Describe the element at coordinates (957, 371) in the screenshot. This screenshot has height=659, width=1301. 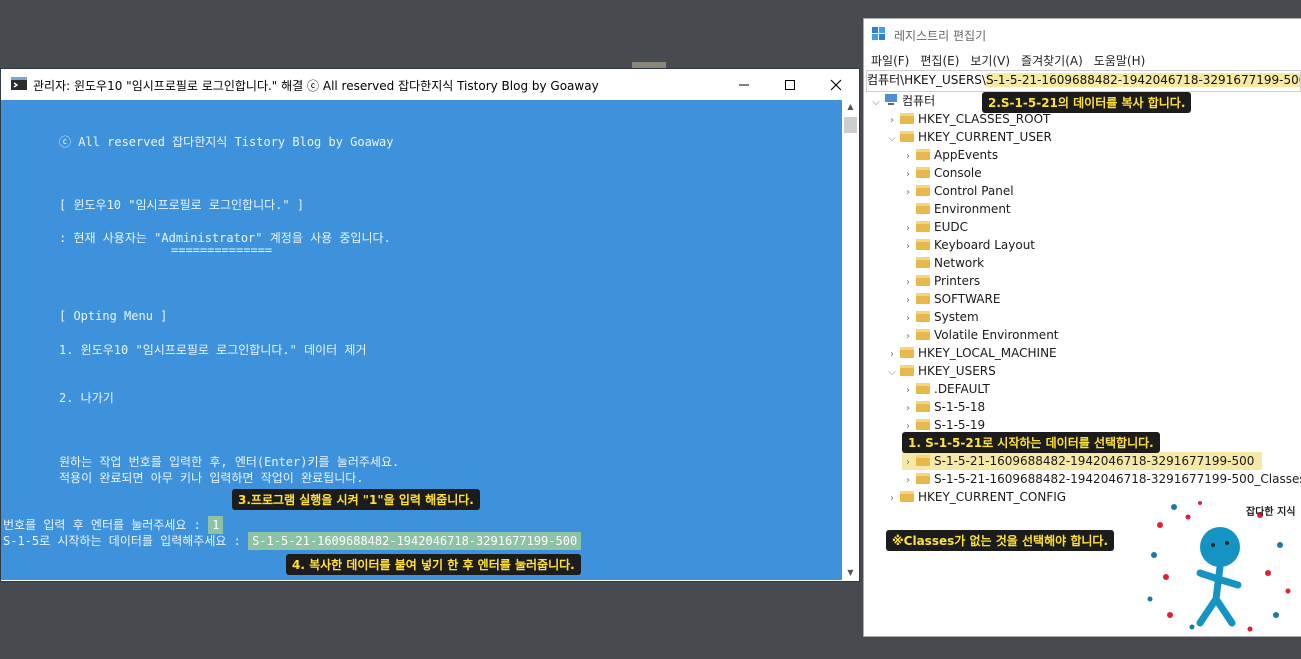
I see `tree-label: HKEY_USERS` at that location.